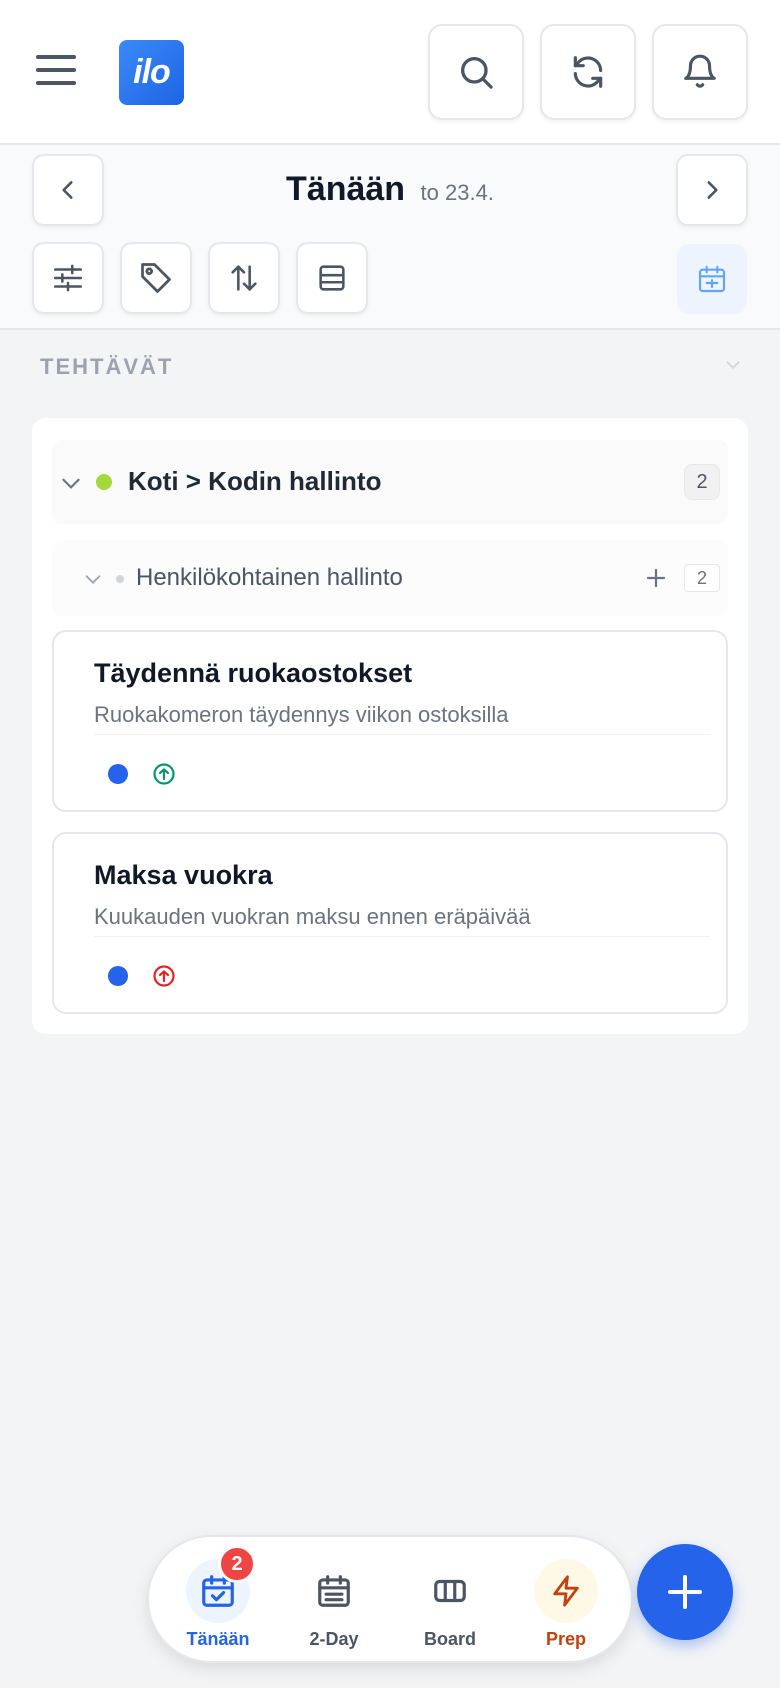  I want to click on task-title: Täydennä ruokaostokset, so click(253, 673).